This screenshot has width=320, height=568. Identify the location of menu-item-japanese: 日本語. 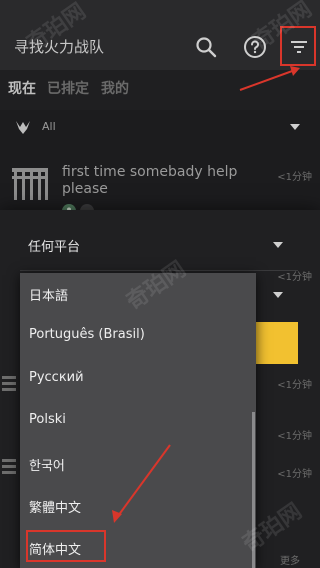
(48, 294).